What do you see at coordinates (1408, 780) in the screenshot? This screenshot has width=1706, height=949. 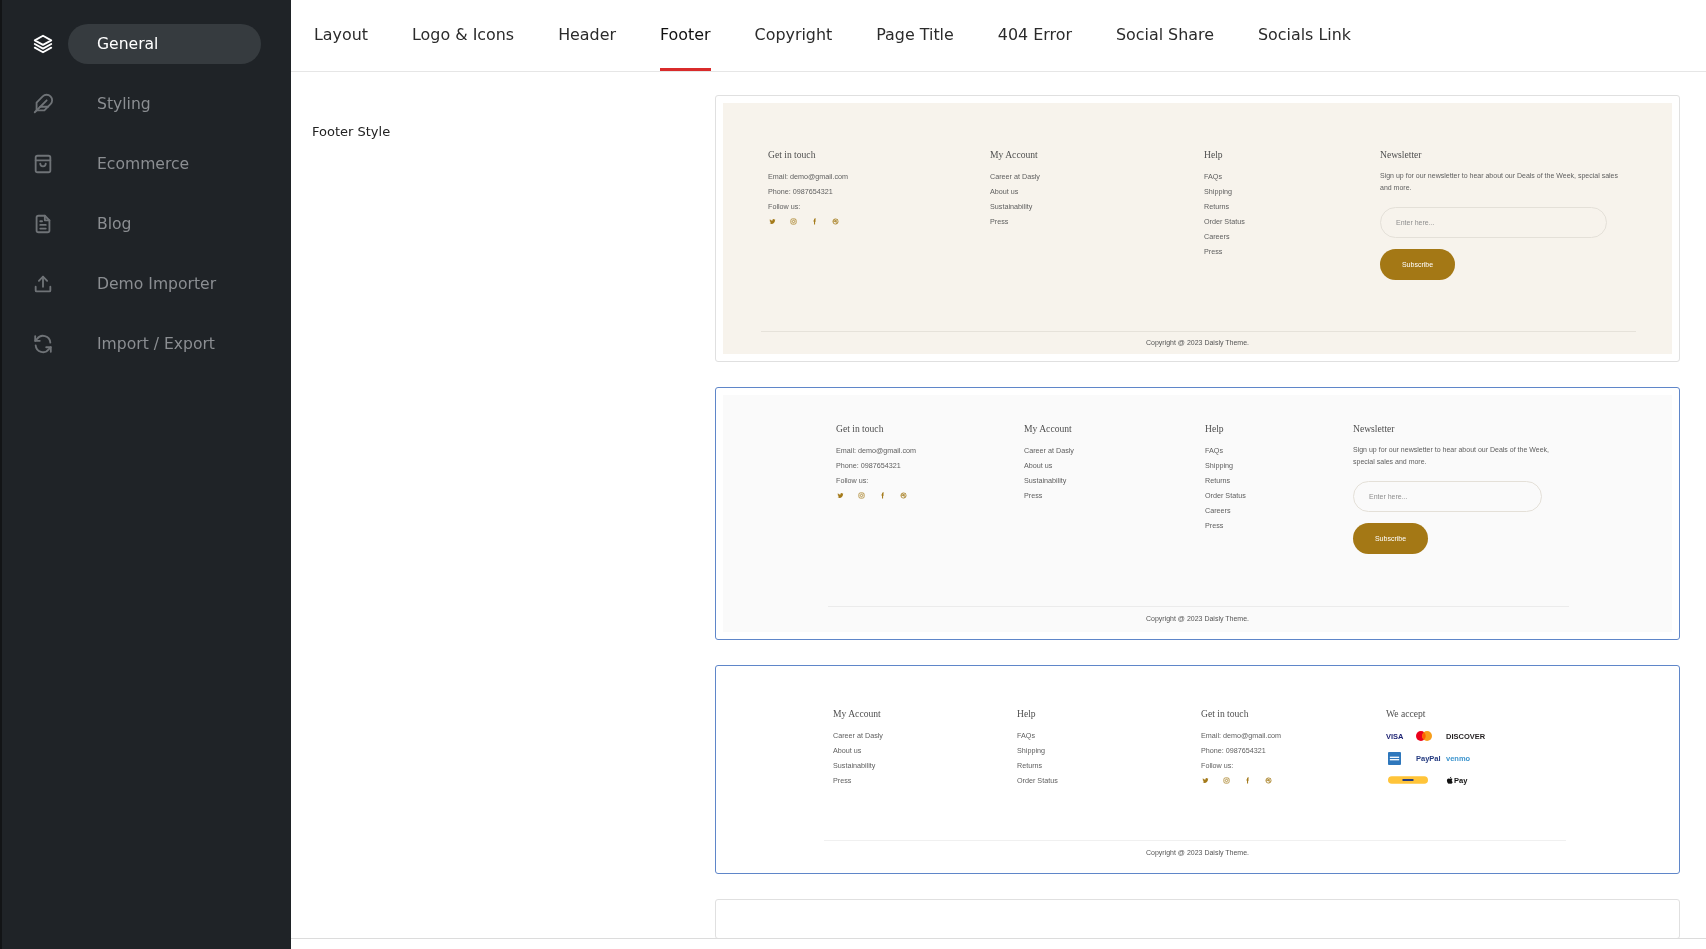 I see `payment-pill-icon` at bounding box center [1408, 780].